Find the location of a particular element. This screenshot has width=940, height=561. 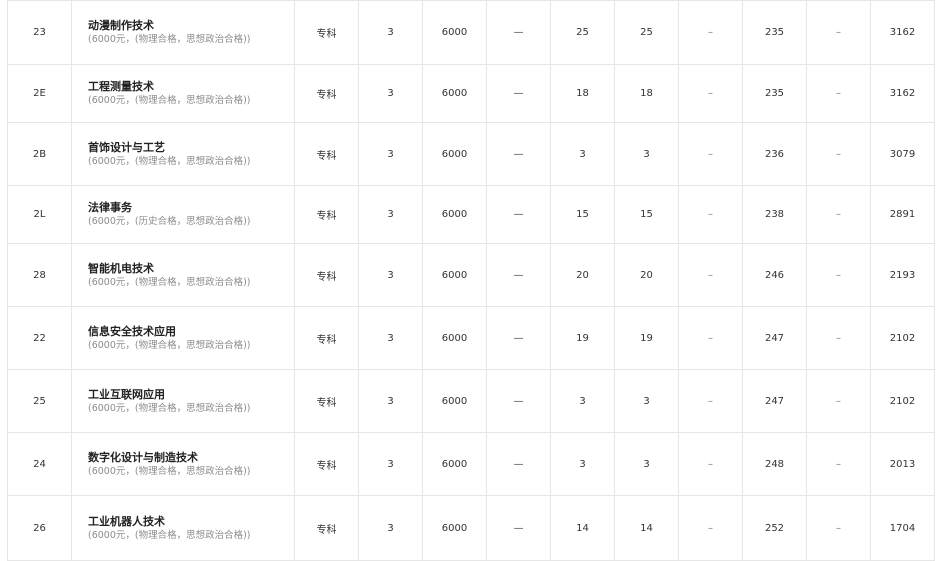

major-name: 数字化设计与制造技术 is located at coordinates (191, 457).